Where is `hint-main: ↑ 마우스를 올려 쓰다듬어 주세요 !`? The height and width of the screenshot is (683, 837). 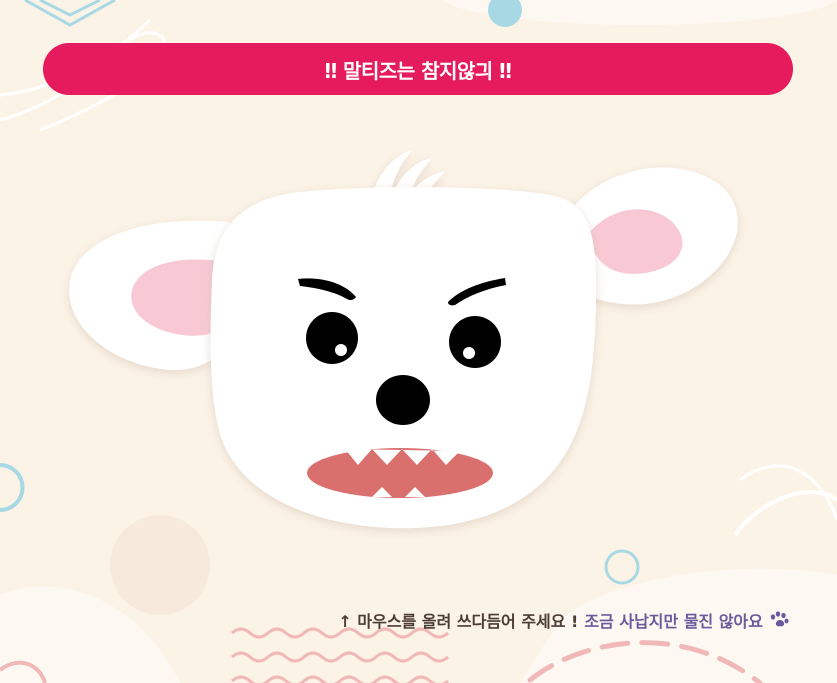 hint-main: ↑ 마우스를 올려 쓰다듬어 주세요 ! is located at coordinates (458, 621).